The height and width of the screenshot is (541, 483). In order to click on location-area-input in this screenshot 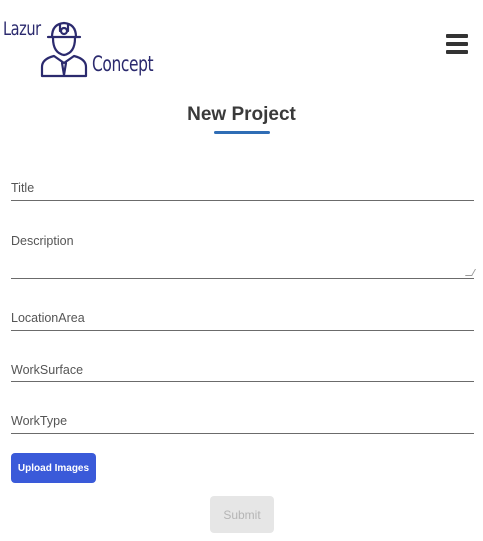, I will do `click(242, 319)`.